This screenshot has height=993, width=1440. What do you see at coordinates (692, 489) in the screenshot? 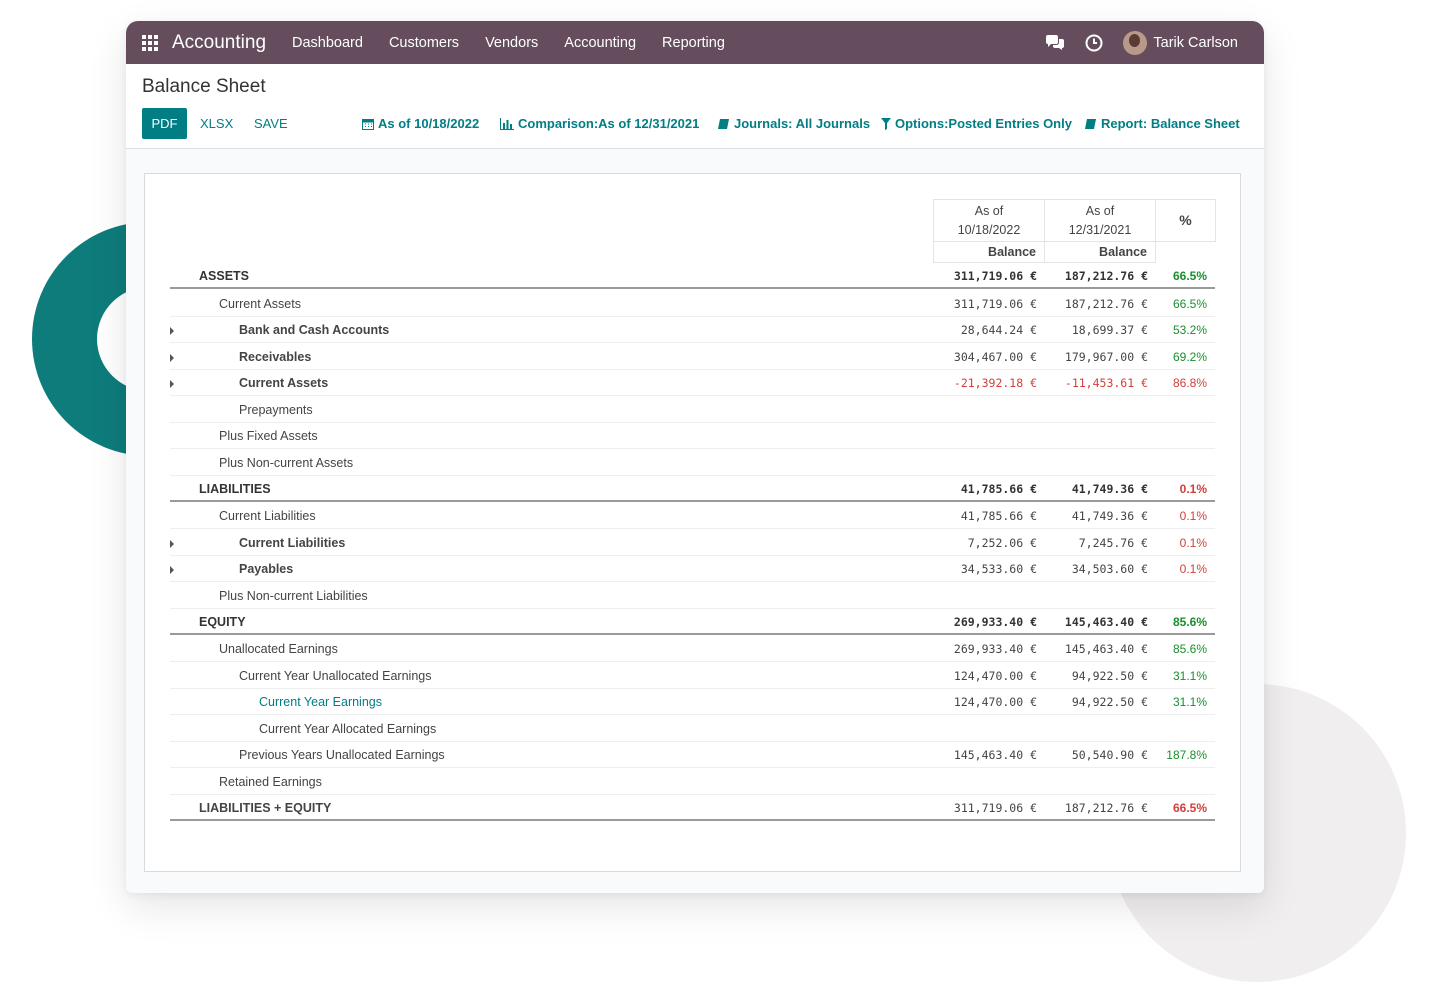
I see `table-row-liabilities: LIABILITIES 41,785.66 € 41,749.36 € 0.1%` at bounding box center [692, 489].